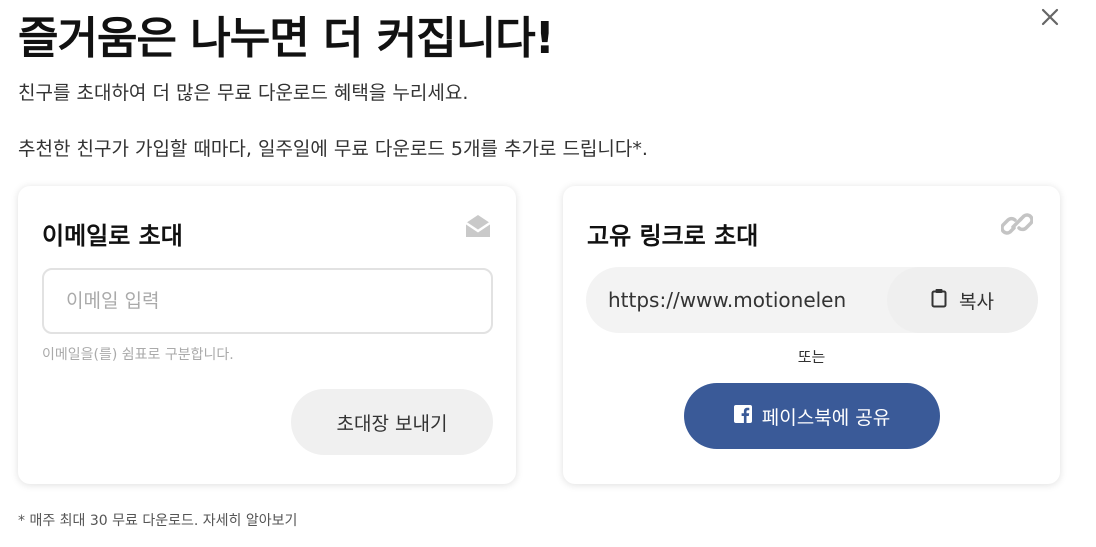 Image resolution: width=1096 pixels, height=547 pixels. Describe the element at coordinates (157, 520) in the screenshot. I see `footnote: * 매주 최대 30 무료 다운로드. 자세히 알아보기` at that location.